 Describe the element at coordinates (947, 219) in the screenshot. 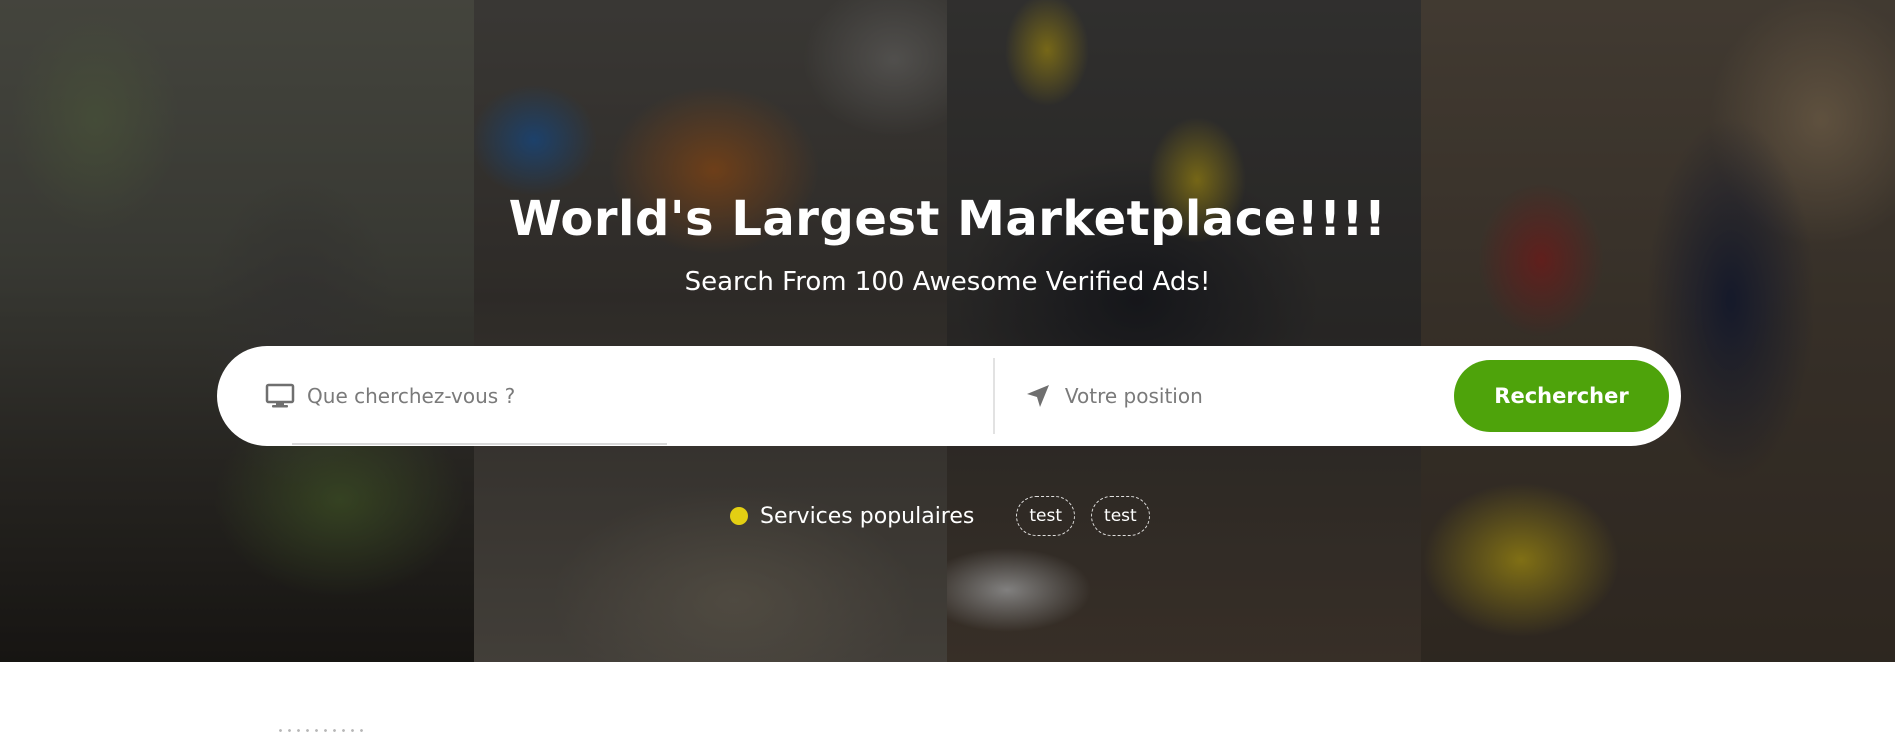

I see `hero-title: World's Largest Marketplace!!!!` at that location.